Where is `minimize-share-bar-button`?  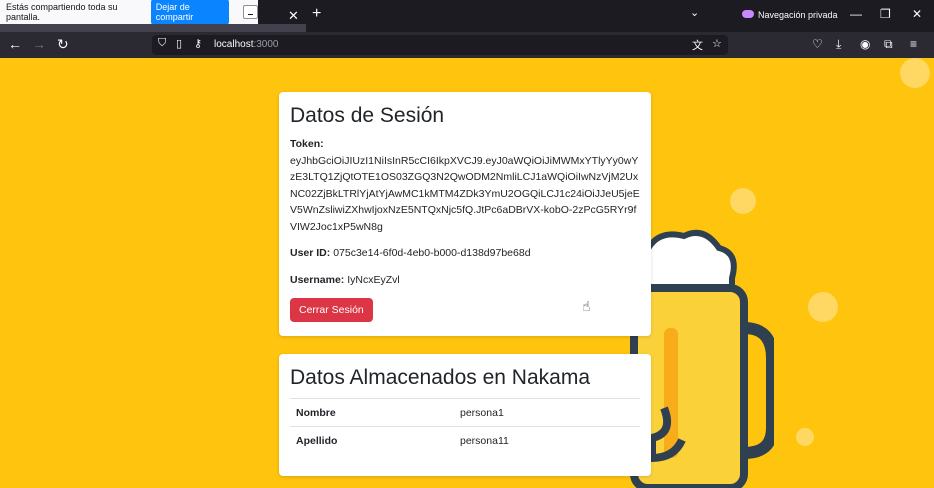 minimize-share-bar-button is located at coordinates (250, 12).